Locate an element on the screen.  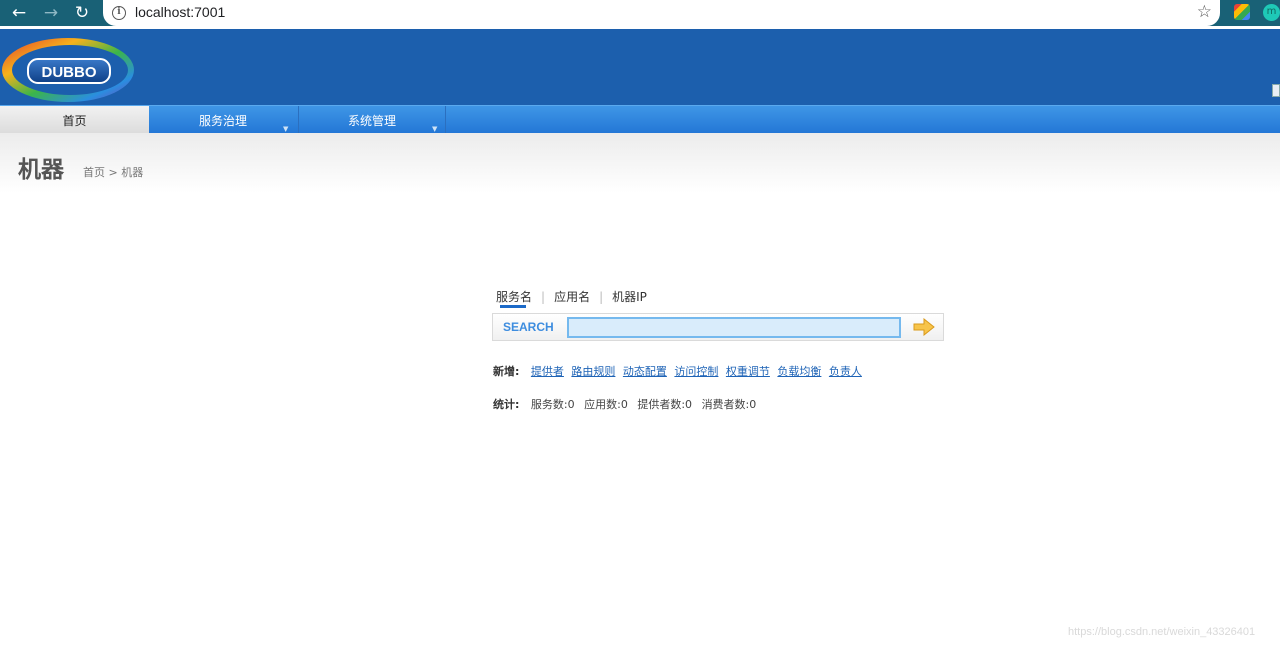
search-input is located at coordinates (734, 327).